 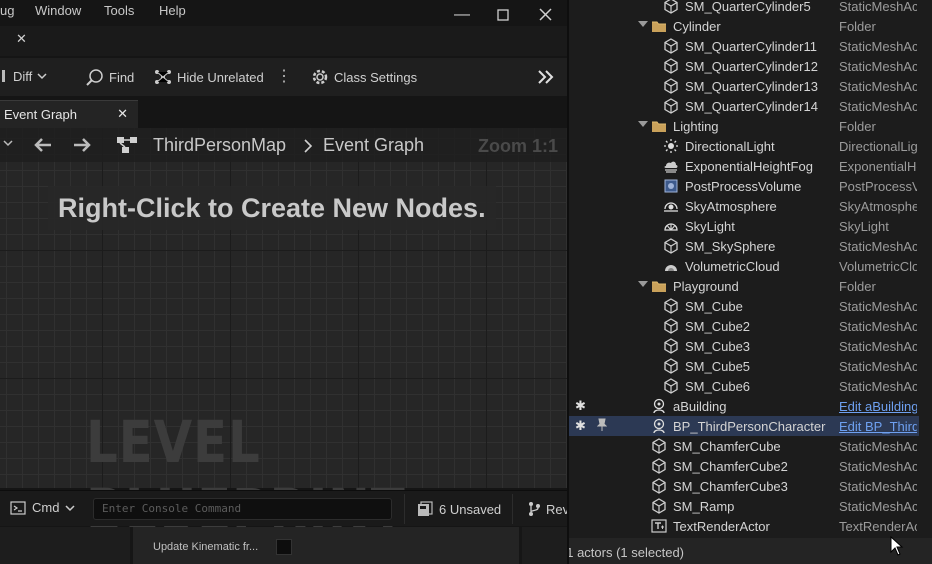 What do you see at coordinates (462, 15) in the screenshot?
I see `minimize-icon: —` at bounding box center [462, 15].